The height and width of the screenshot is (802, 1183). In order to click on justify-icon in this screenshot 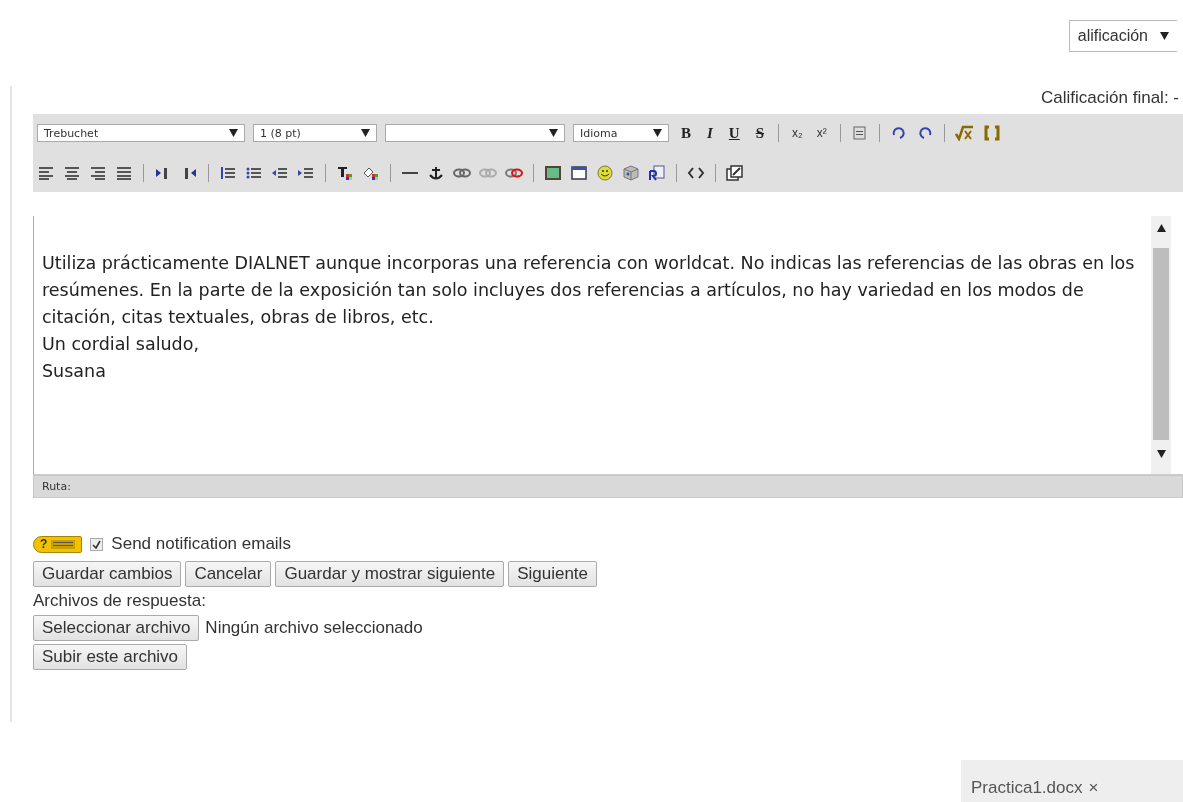, I will do `click(124, 173)`.